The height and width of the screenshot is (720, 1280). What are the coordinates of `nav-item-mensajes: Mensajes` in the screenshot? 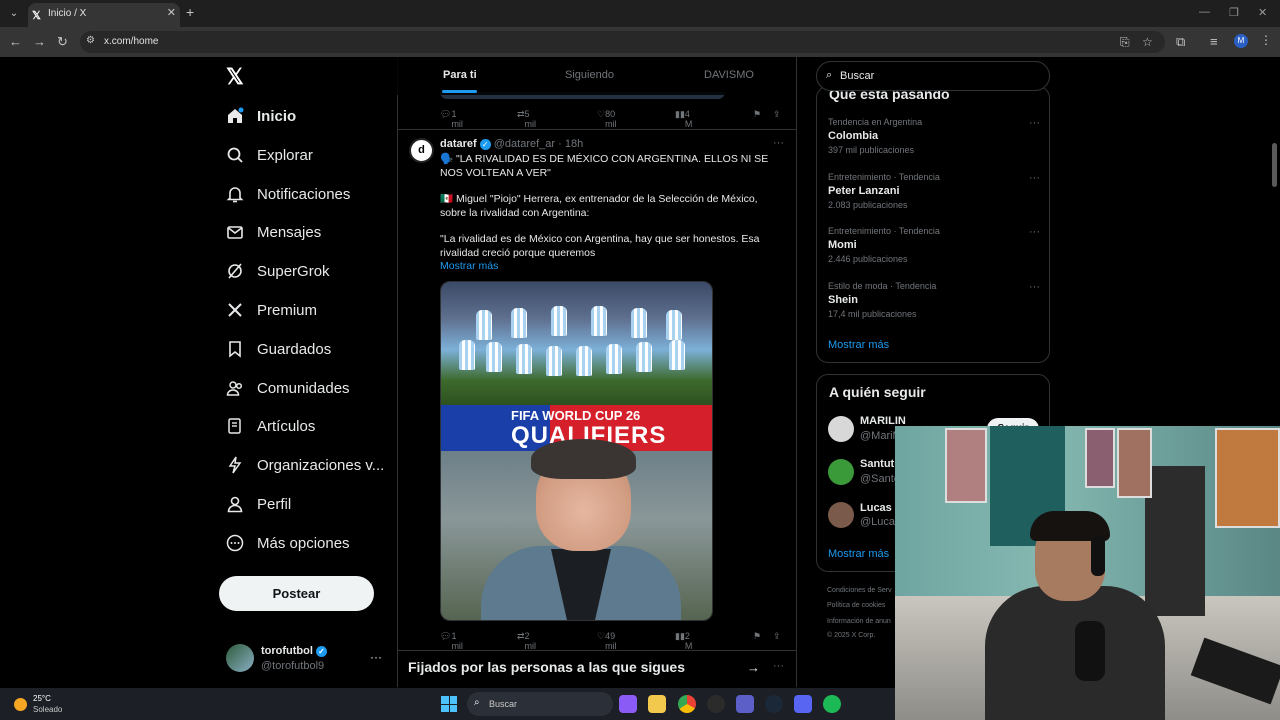 It's located at (273, 232).